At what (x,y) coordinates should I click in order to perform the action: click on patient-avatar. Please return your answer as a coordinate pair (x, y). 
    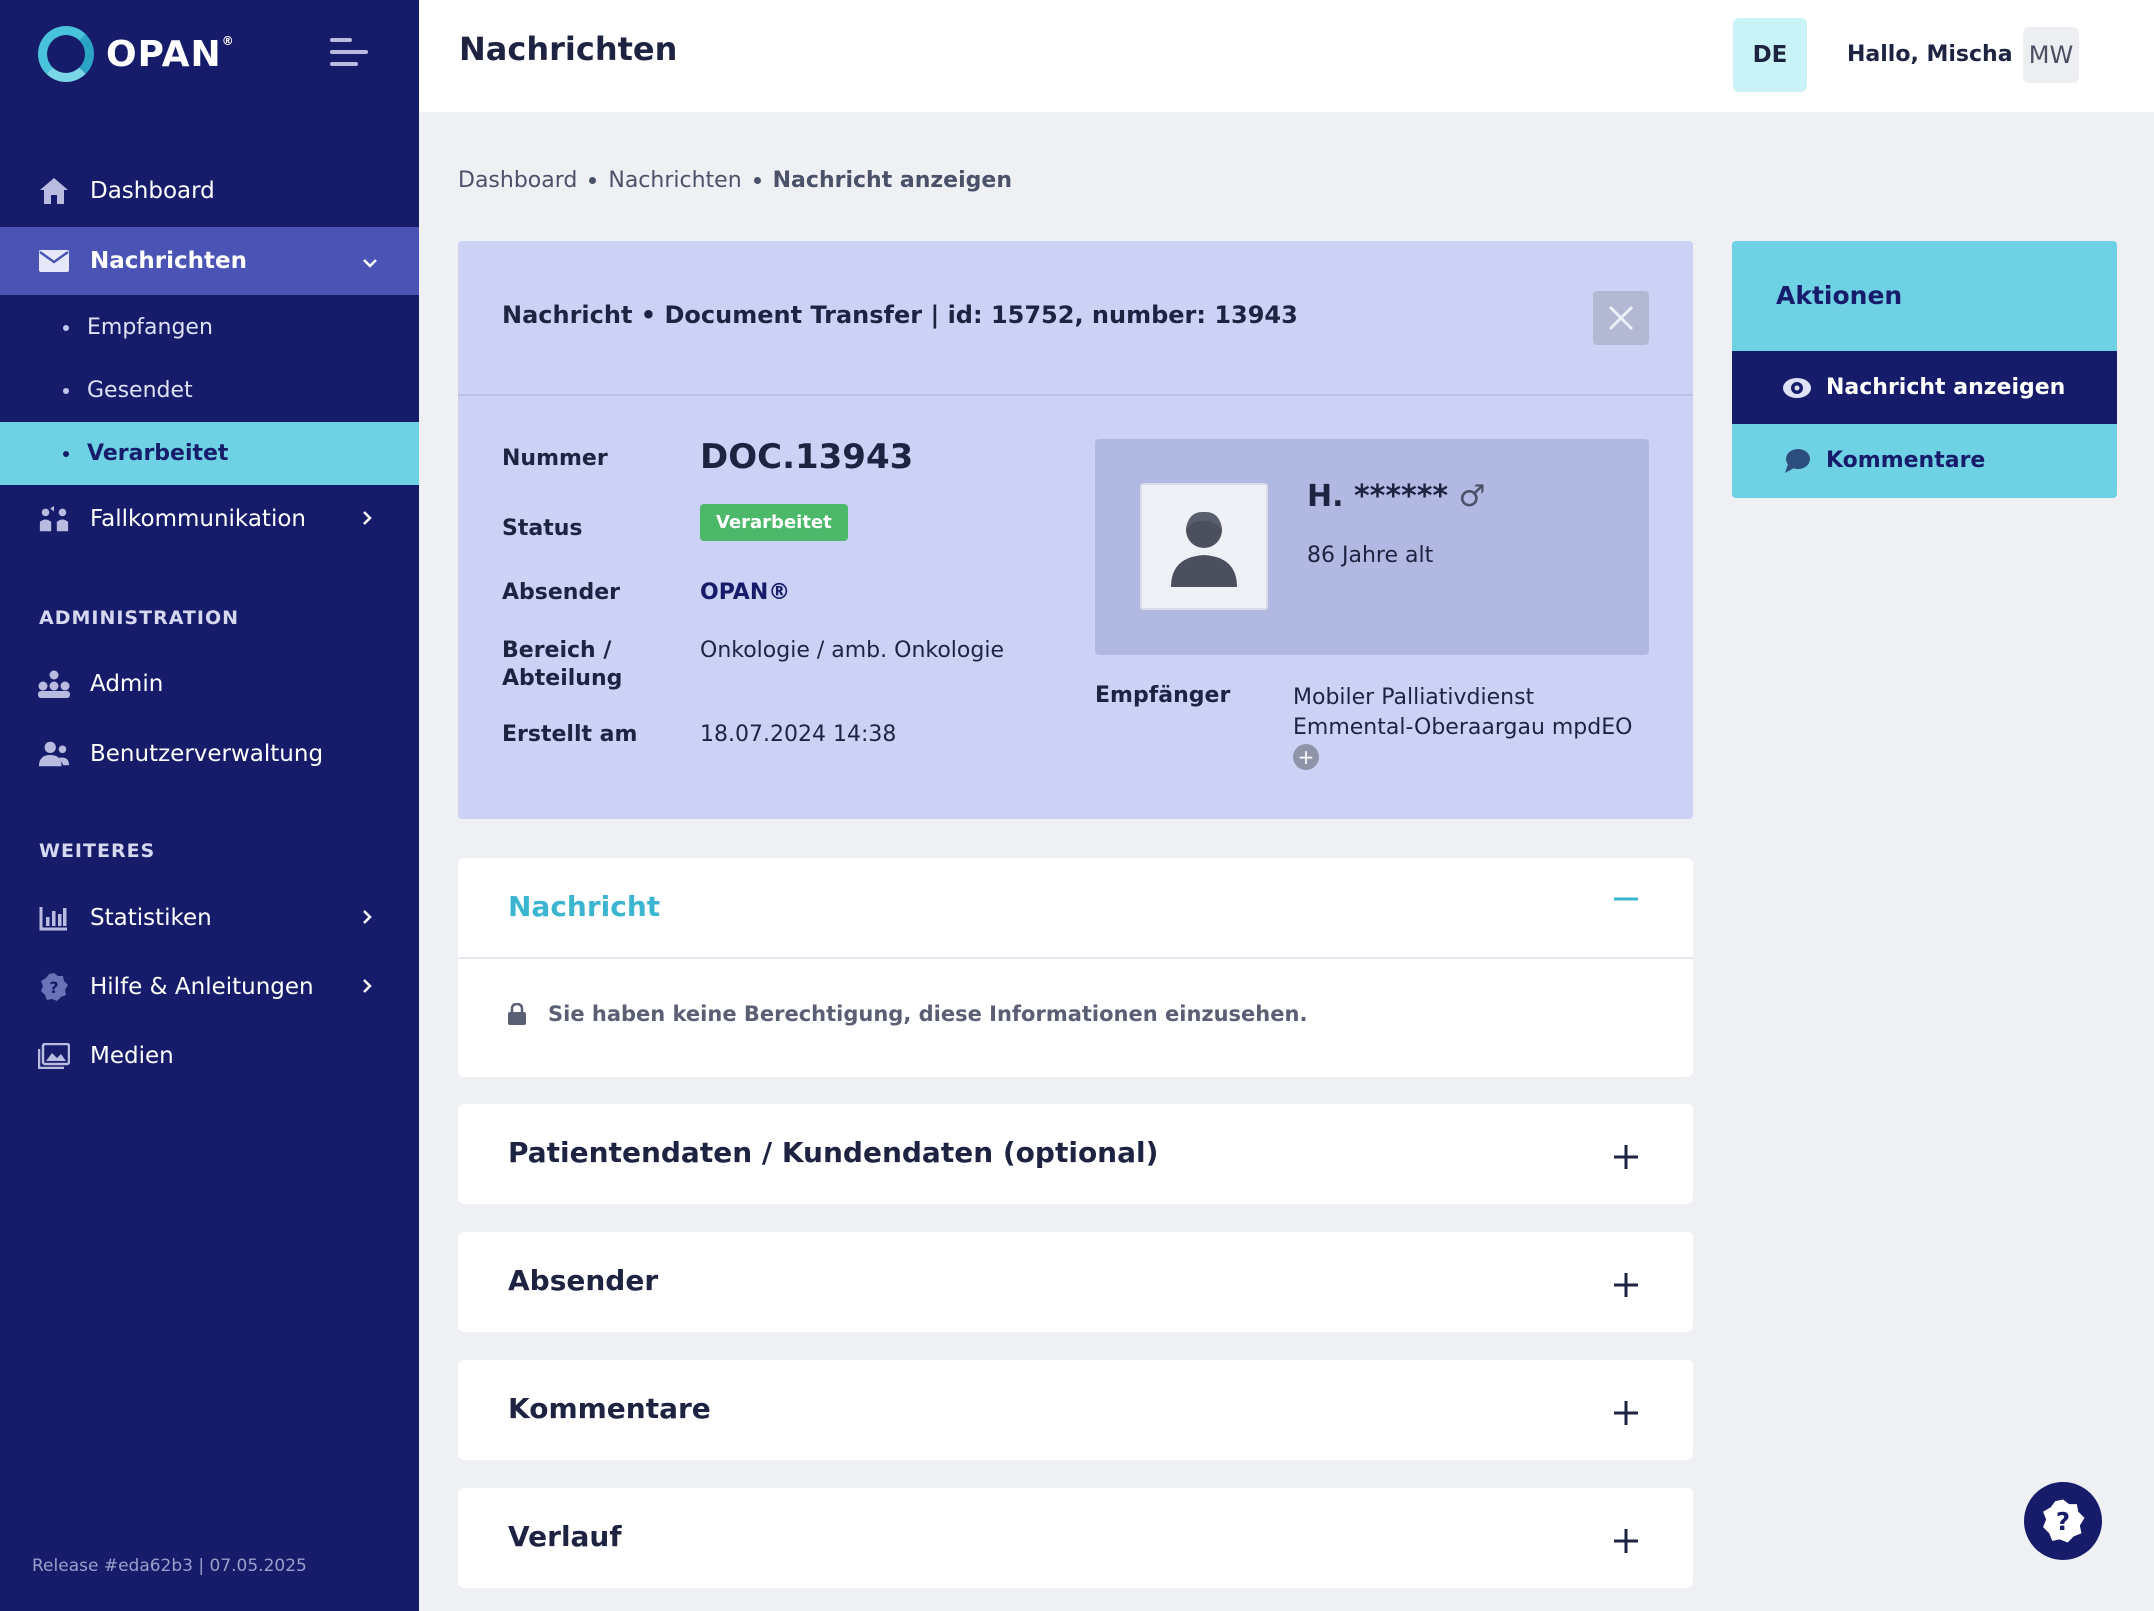
    Looking at the image, I should click on (1204, 546).